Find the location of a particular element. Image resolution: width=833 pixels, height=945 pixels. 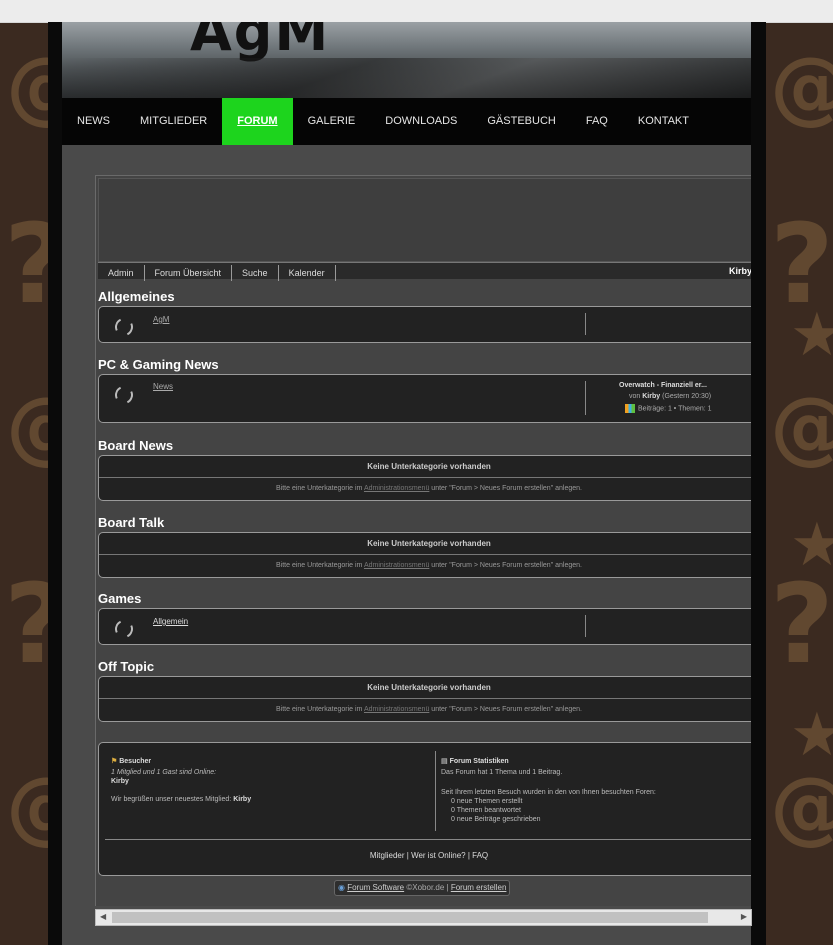

xobor-logo-icon: ◉ is located at coordinates (341, 887).